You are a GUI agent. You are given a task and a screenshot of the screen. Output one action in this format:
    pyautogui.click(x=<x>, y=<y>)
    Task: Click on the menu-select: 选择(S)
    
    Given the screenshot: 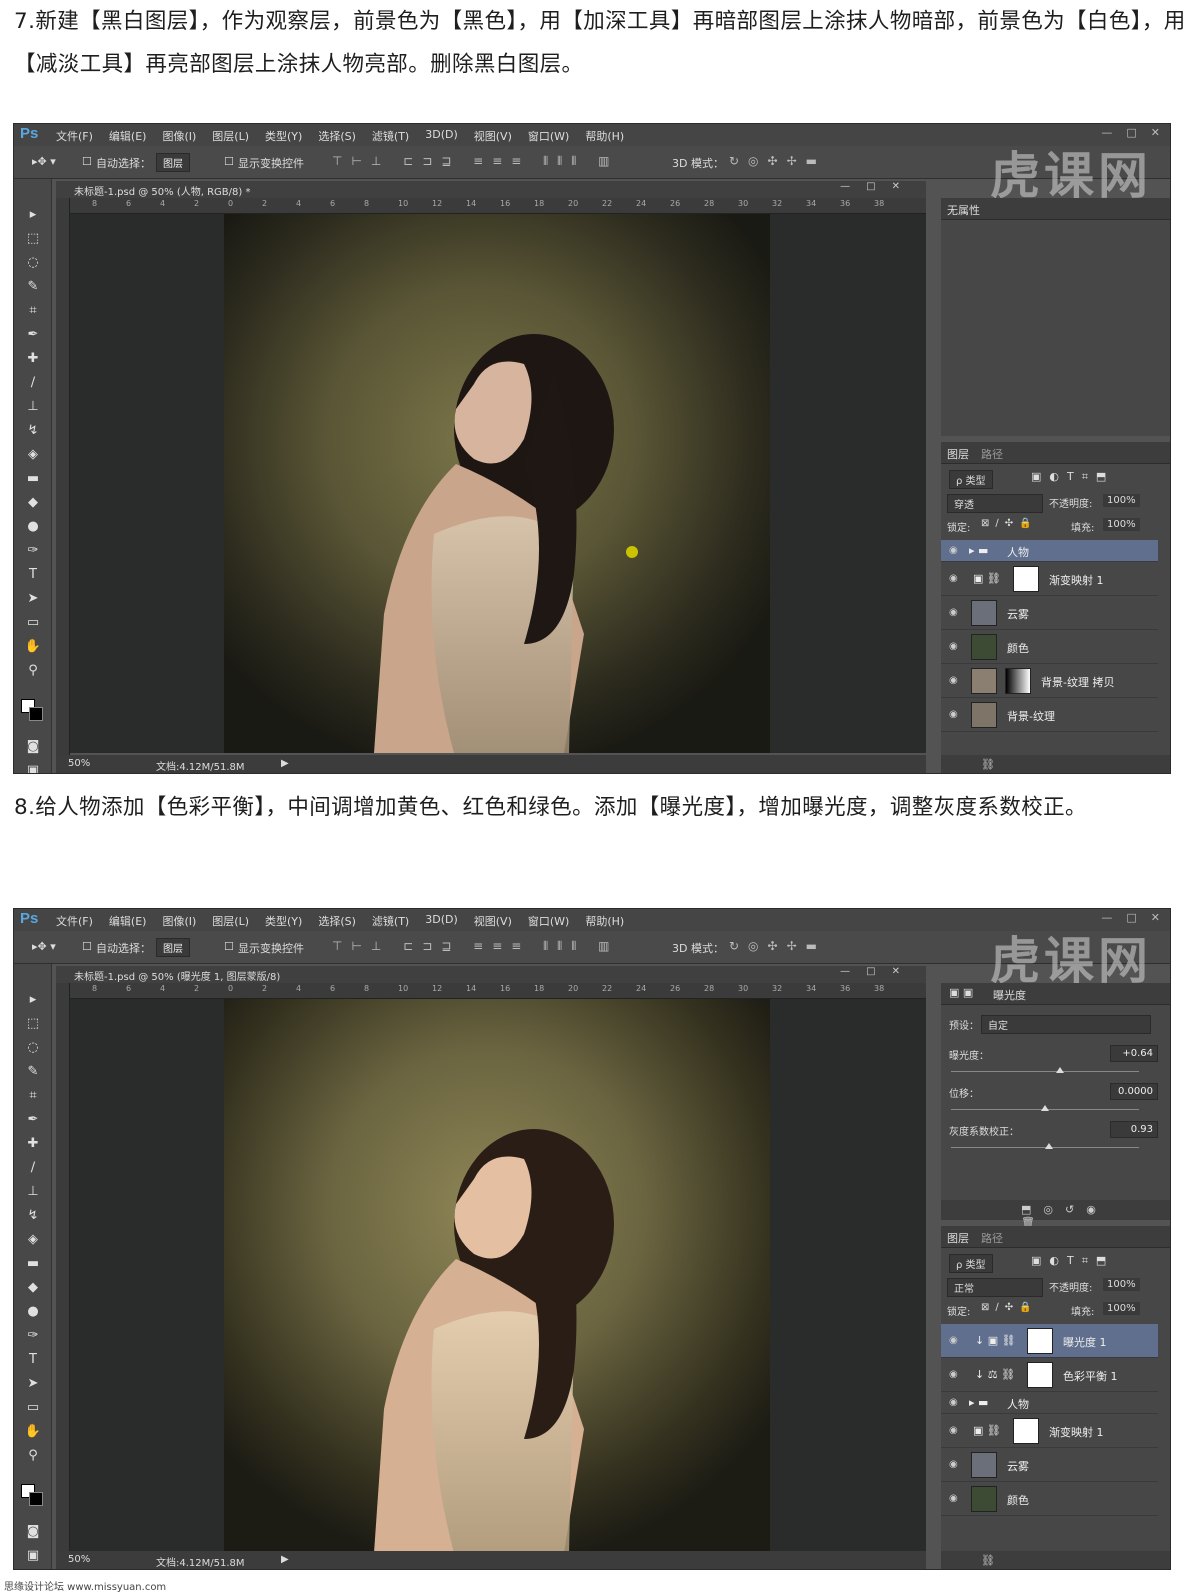 What is the action you would take?
    pyautogui.click(x=337, y=136)
    